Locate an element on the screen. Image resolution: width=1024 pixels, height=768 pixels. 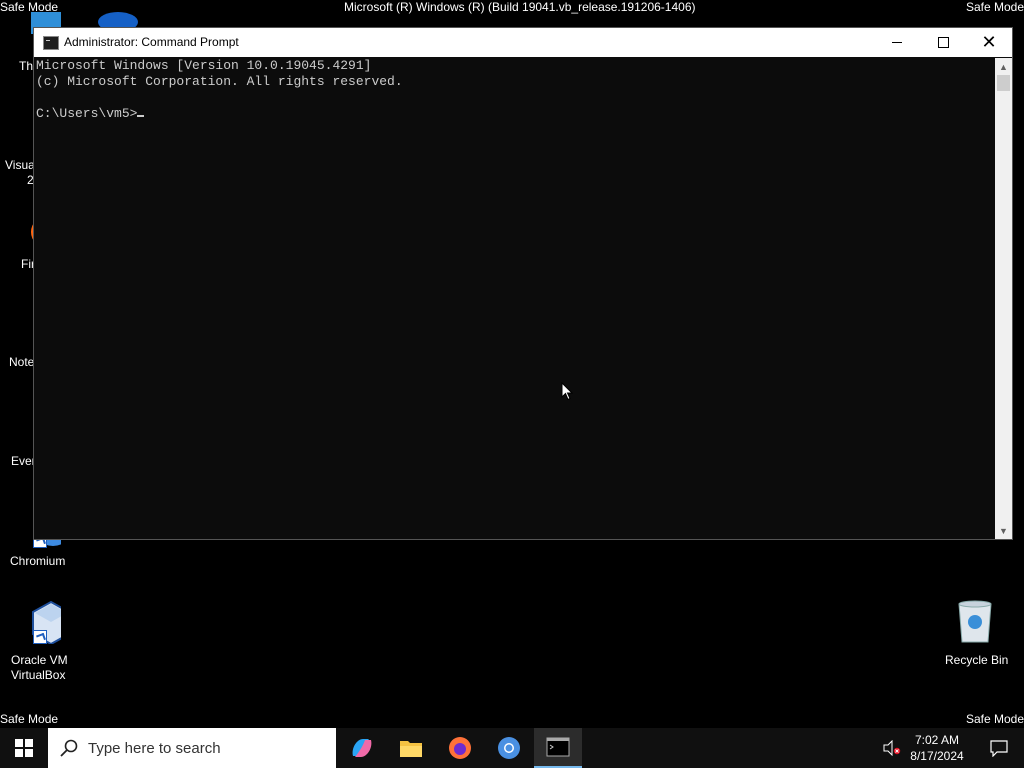
virtualbox-icon is located at coordinates (43, 623).